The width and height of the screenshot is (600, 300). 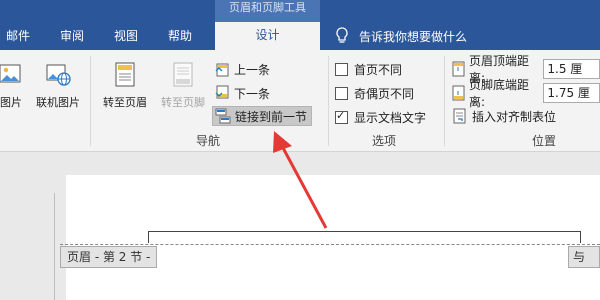 I want to click on header-border-corner-left, so click(x=148, y=237).